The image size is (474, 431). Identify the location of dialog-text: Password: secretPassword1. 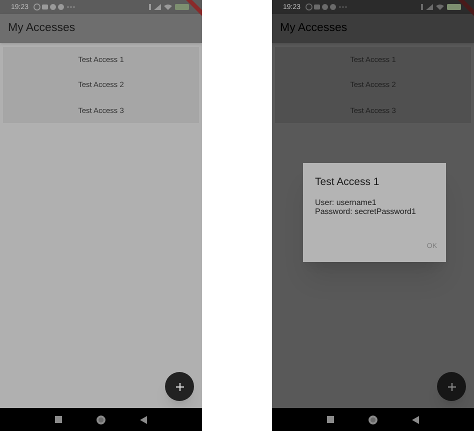
(366, 212).